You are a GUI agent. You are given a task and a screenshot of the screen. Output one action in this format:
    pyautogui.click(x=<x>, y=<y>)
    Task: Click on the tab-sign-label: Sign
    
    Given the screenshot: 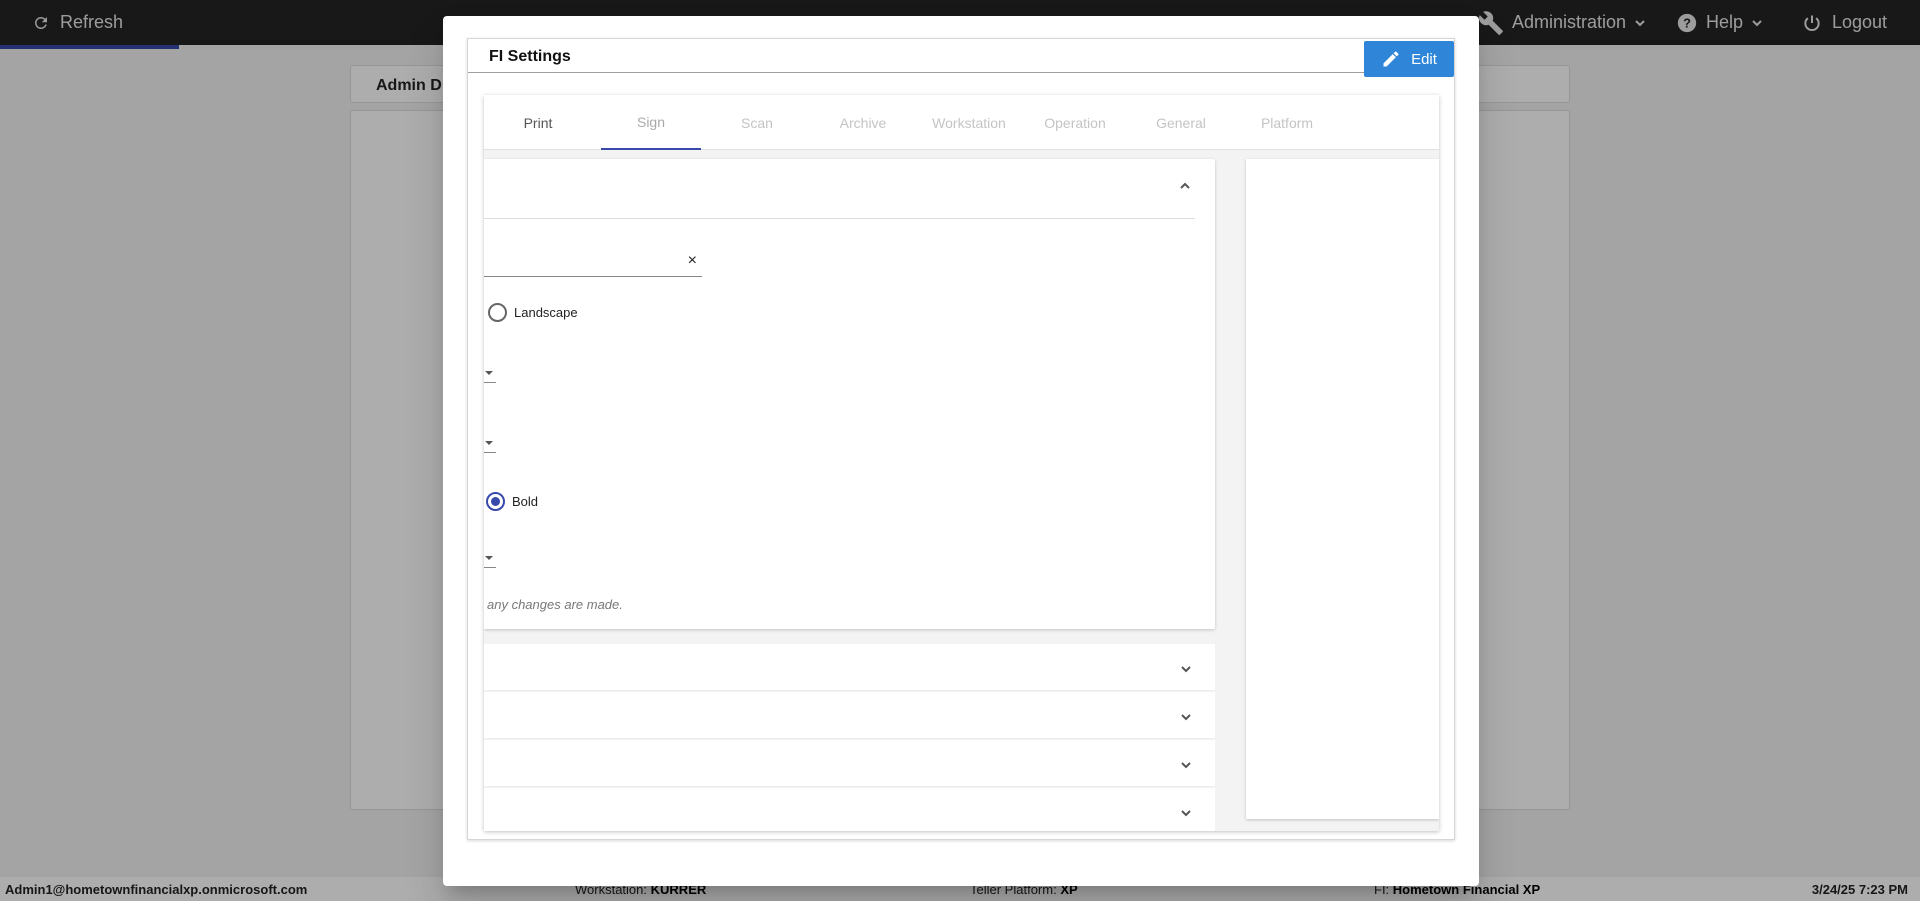 What is the action you would take?
    pyautogui.click(x=651, y=121)
    